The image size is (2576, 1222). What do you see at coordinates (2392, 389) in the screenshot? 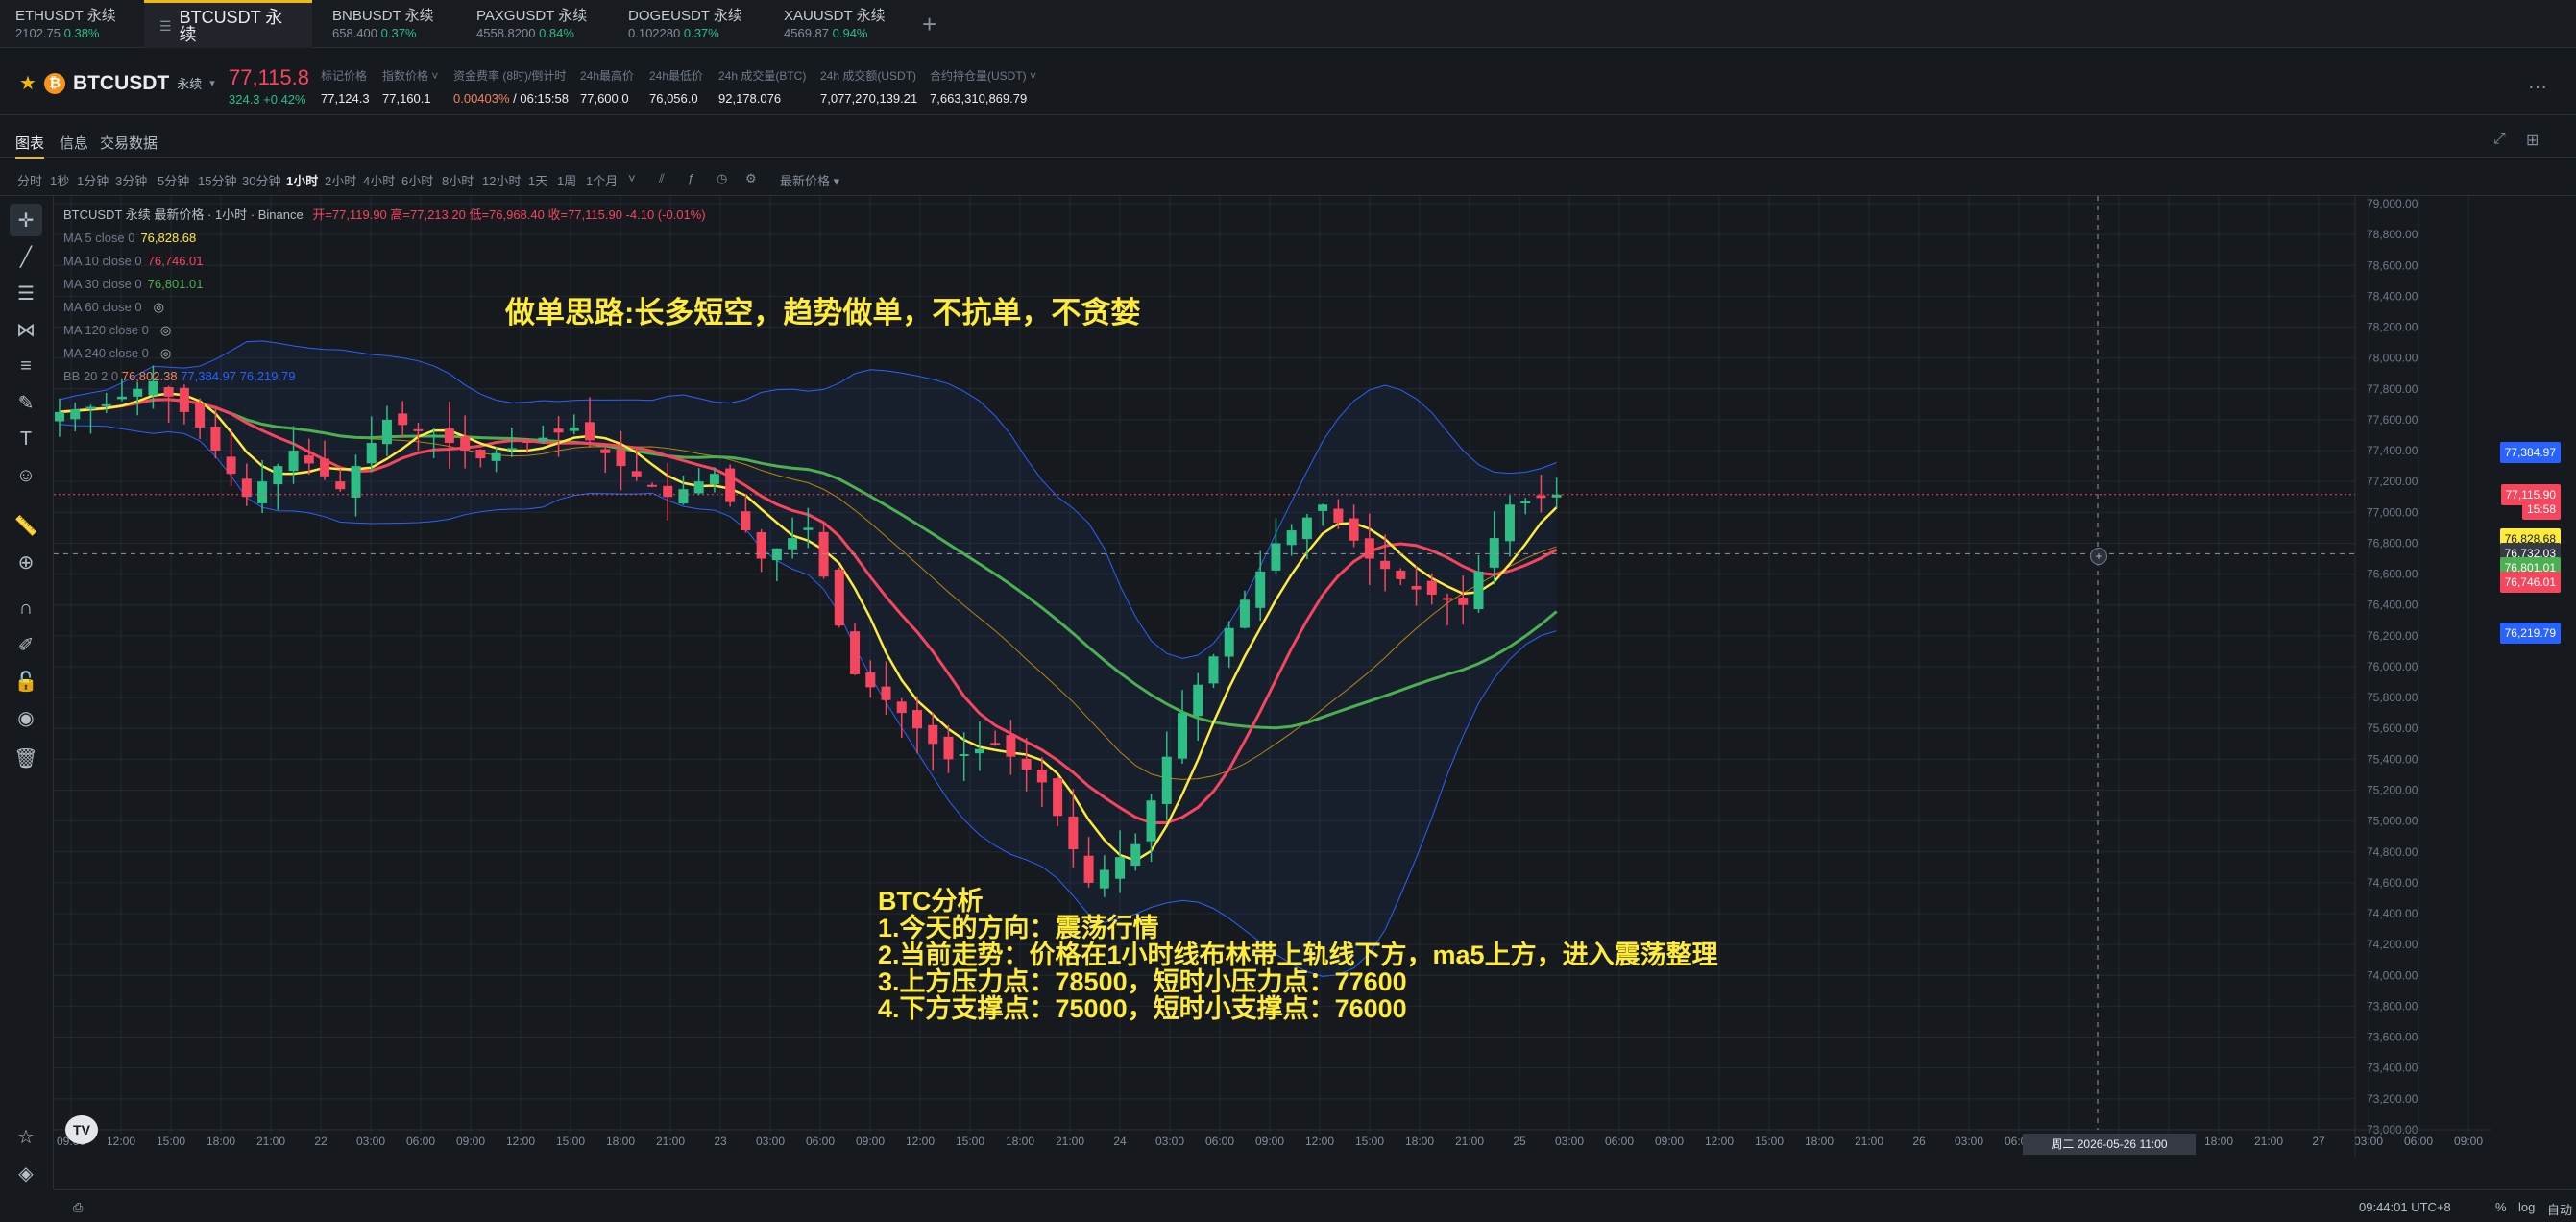
I see `price-tick: 77,800.00` at bounding box center [2392, 389].